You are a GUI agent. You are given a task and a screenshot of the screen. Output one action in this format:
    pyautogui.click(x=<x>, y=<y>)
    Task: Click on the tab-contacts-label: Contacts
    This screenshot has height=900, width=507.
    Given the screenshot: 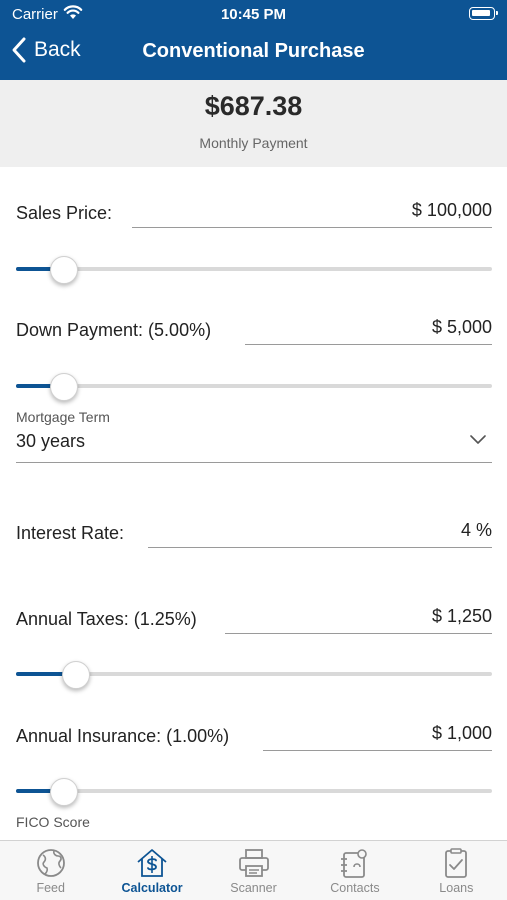 What is the action you would take?
    pyautogui.click(x=355, y=888)
    